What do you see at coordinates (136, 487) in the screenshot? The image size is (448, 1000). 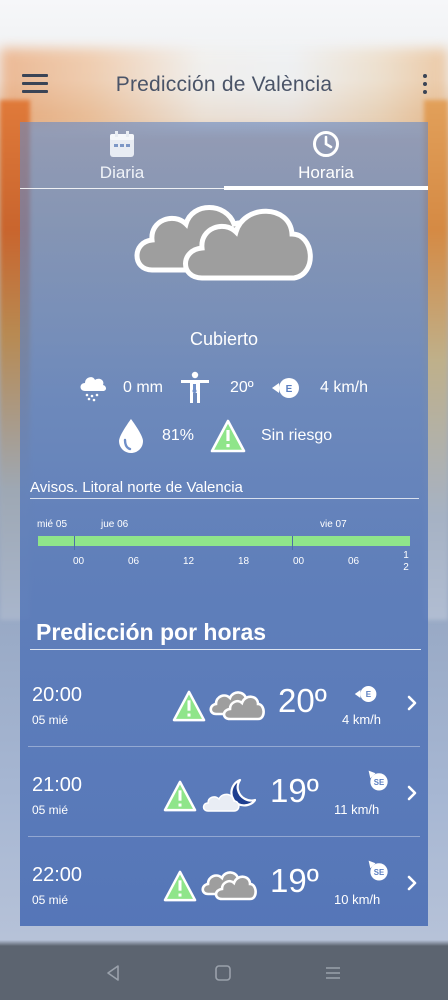 I see `warnings-title: Avisos. Litoral norte de Valencia` at bounding box center [136, 487].